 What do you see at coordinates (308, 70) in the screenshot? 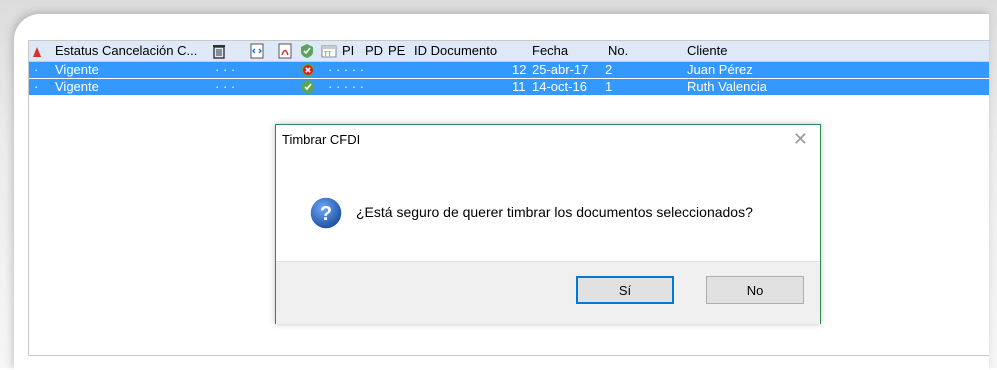
I see `stamp-error-icon` at bounding box center [308, 70].